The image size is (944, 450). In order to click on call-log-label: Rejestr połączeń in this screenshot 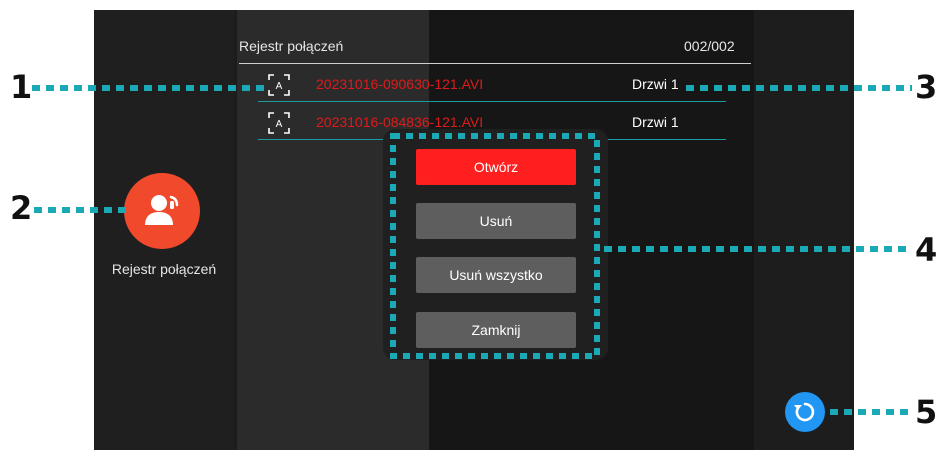, I will do `click(164, 269)`.